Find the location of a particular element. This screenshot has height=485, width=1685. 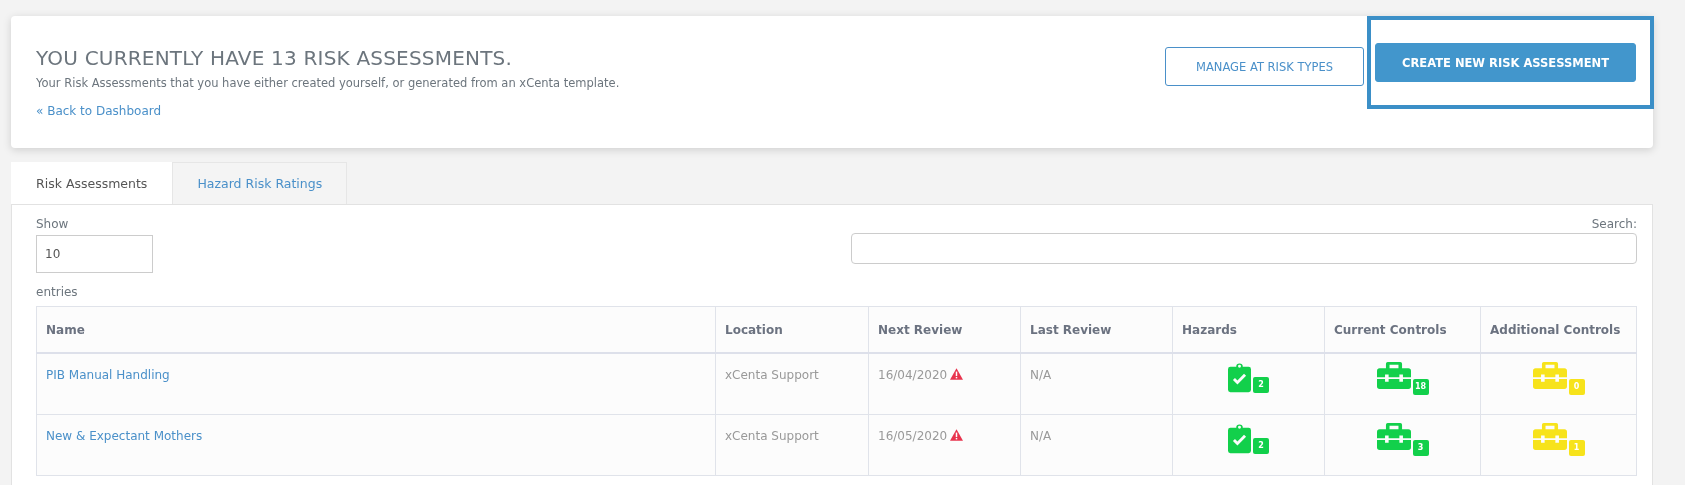

table-cell: 16/04/2020 is located at coordinates (913, 375).